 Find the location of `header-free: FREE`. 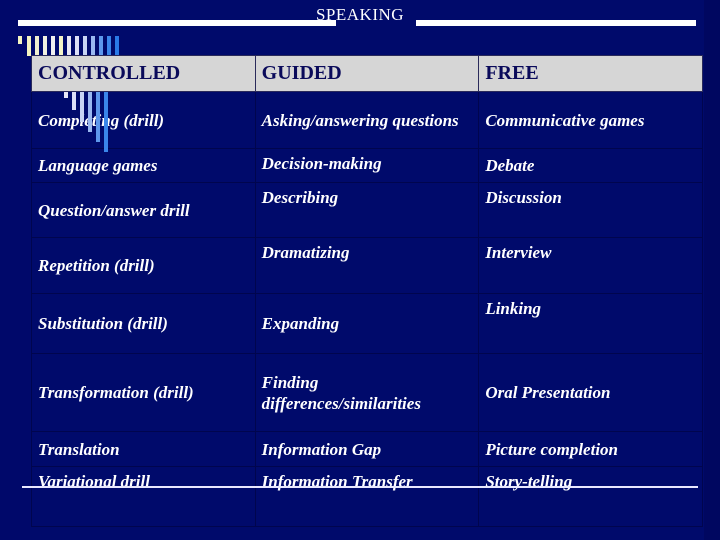

header-free: FREE is located at coordinates (590, 73).